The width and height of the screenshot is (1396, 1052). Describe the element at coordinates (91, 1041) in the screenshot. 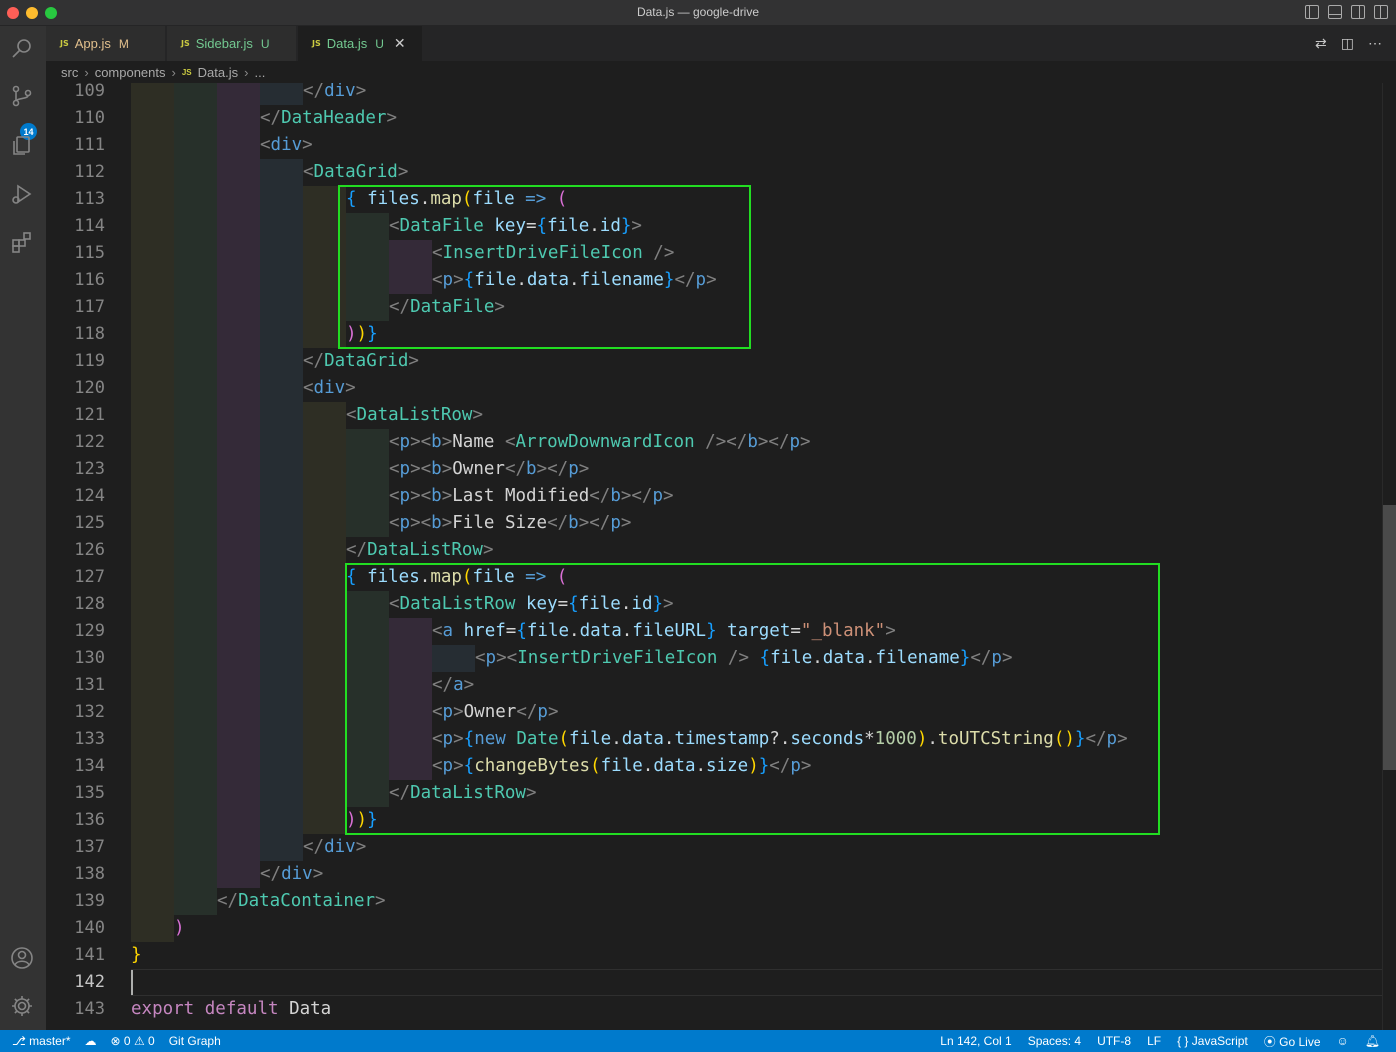

I see `sync-icon: ☁` at that location.